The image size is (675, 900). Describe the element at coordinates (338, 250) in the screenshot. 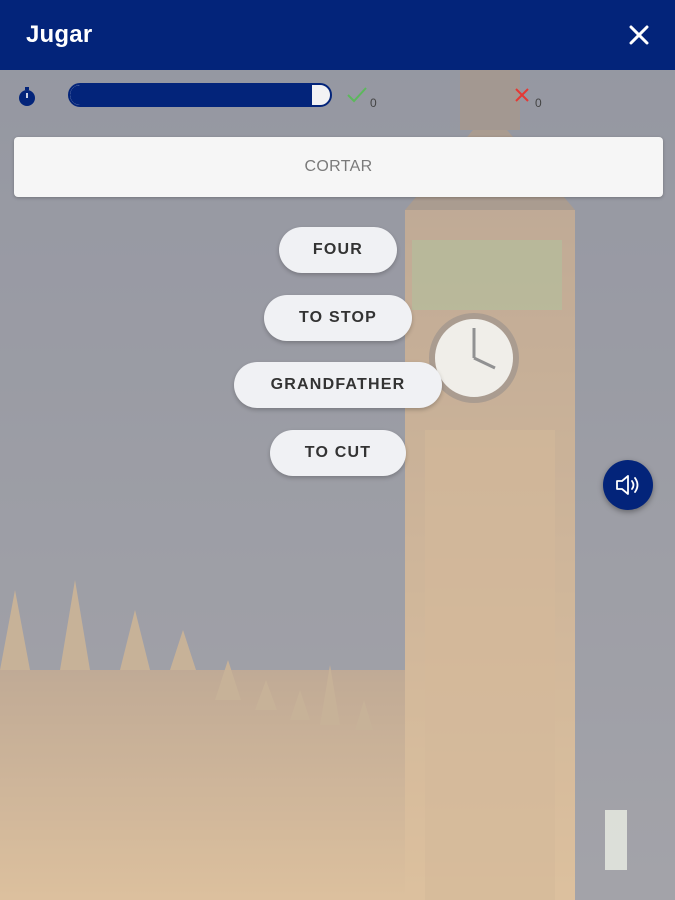

I see `answer-option-four: FOUR` at that location.